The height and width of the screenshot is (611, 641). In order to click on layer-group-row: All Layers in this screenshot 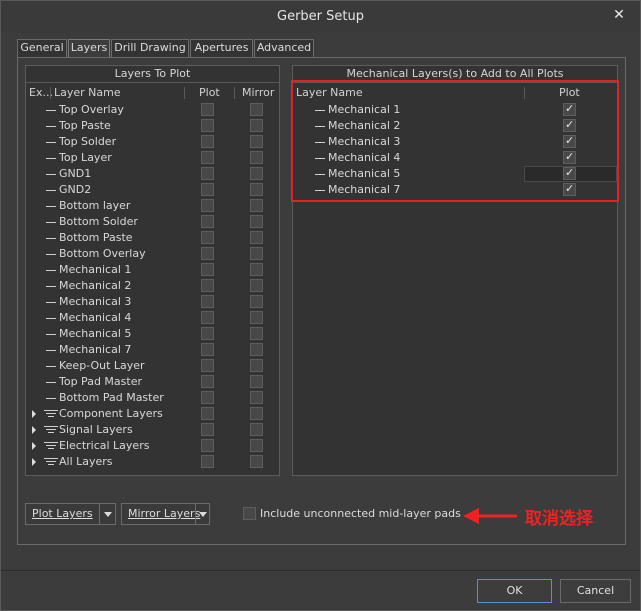, I will do `click(152, 462)`.